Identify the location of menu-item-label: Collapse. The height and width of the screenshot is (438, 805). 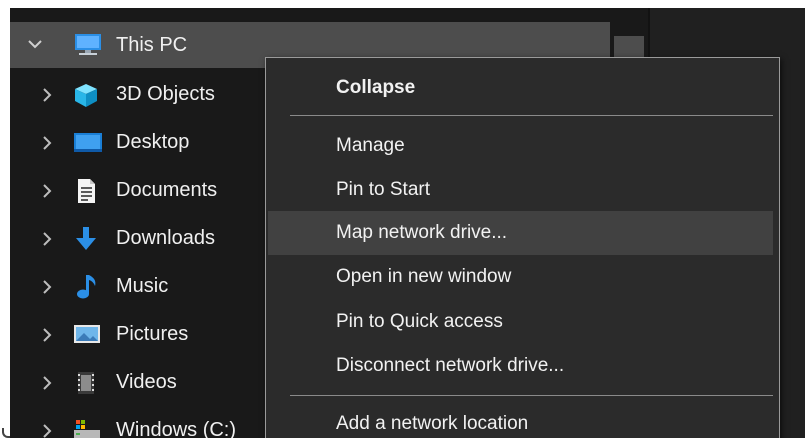
(376, 87).